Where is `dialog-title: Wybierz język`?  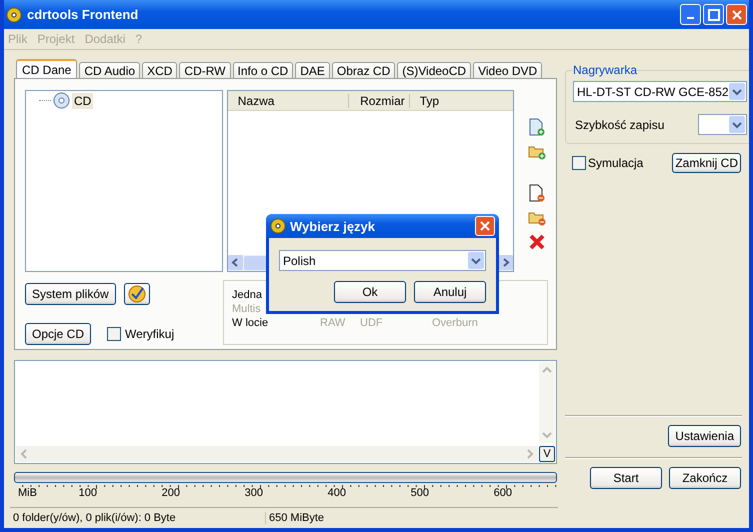 dialog-title: Wybierz język is located at coordinates (333, 226).